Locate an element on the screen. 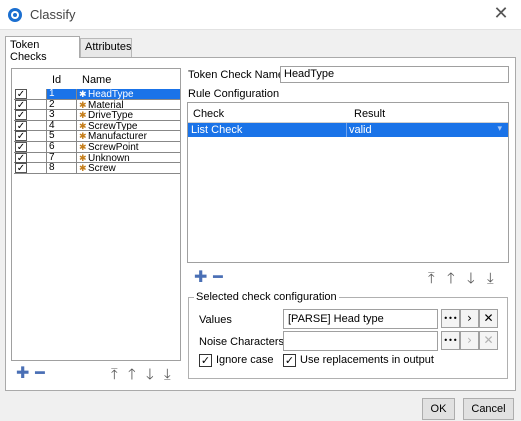 This screenshot has height=421, width=521. name-text: HeadType is located at coordinates (111, 94).